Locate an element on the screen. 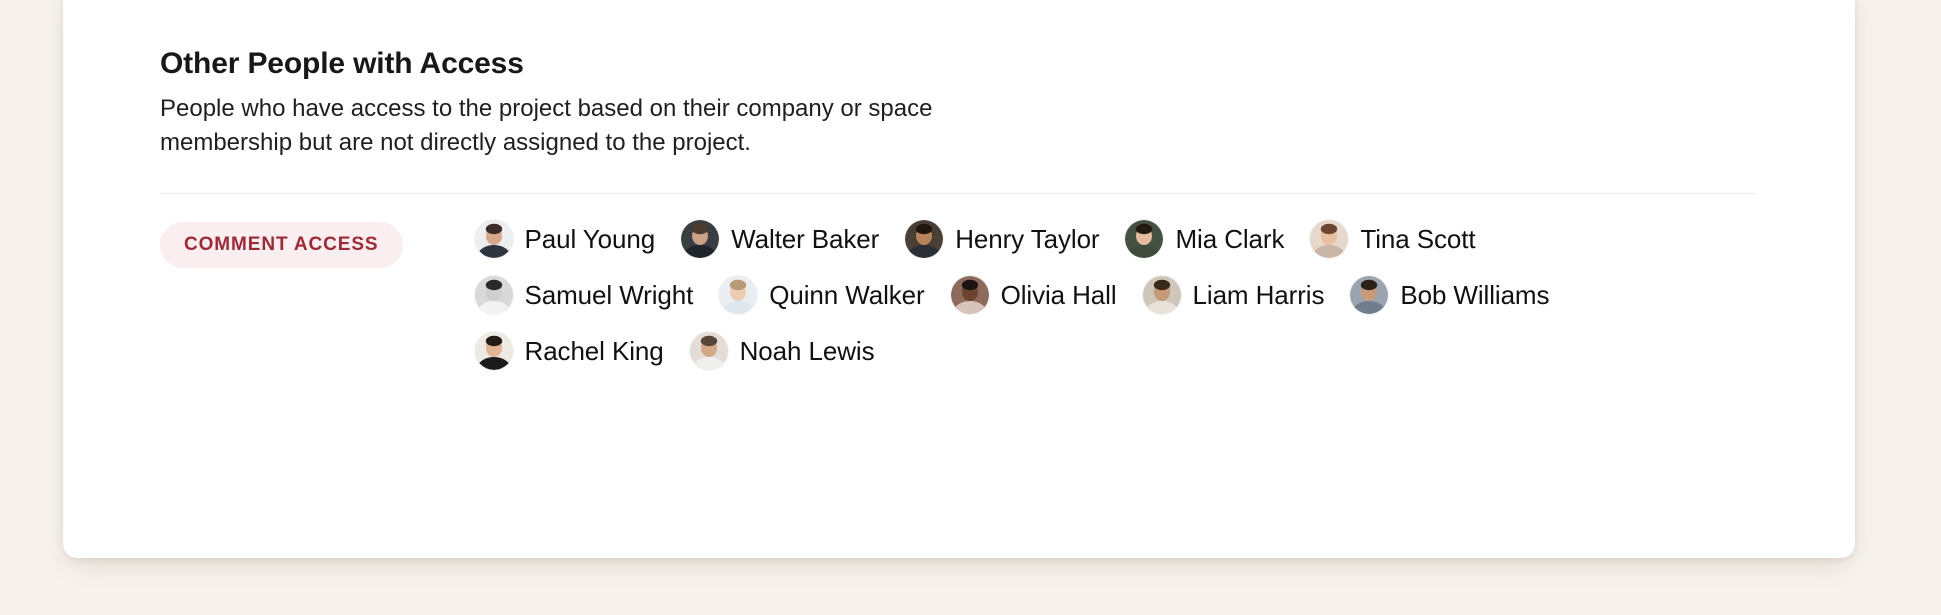  status-badge-comment-access: COMMENT ACCESS is located at coordinates (281, 244).